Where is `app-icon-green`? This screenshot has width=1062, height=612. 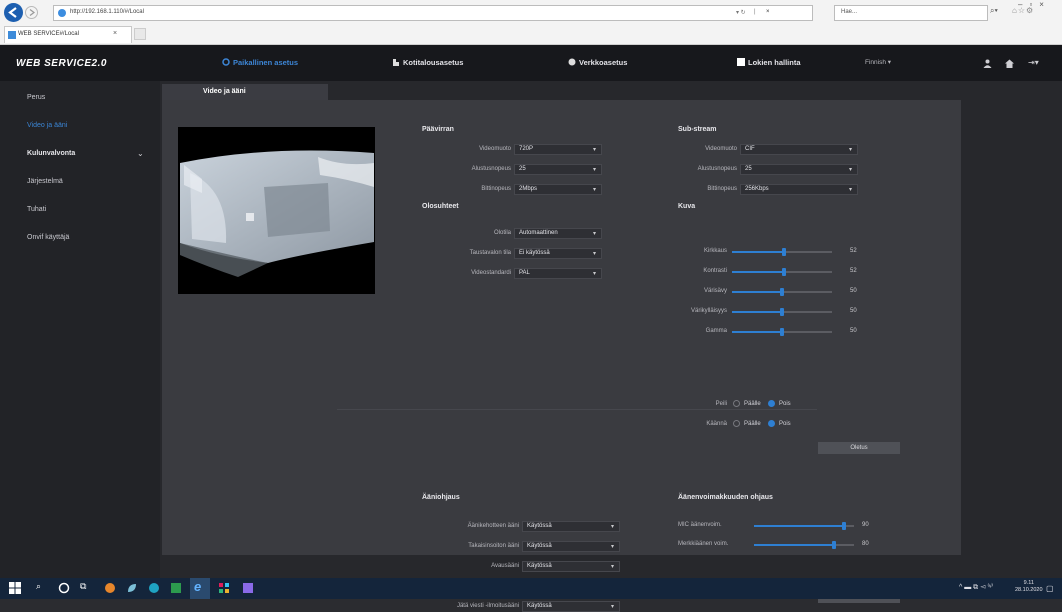
app-icon-green is located at coordinates (176, 588).